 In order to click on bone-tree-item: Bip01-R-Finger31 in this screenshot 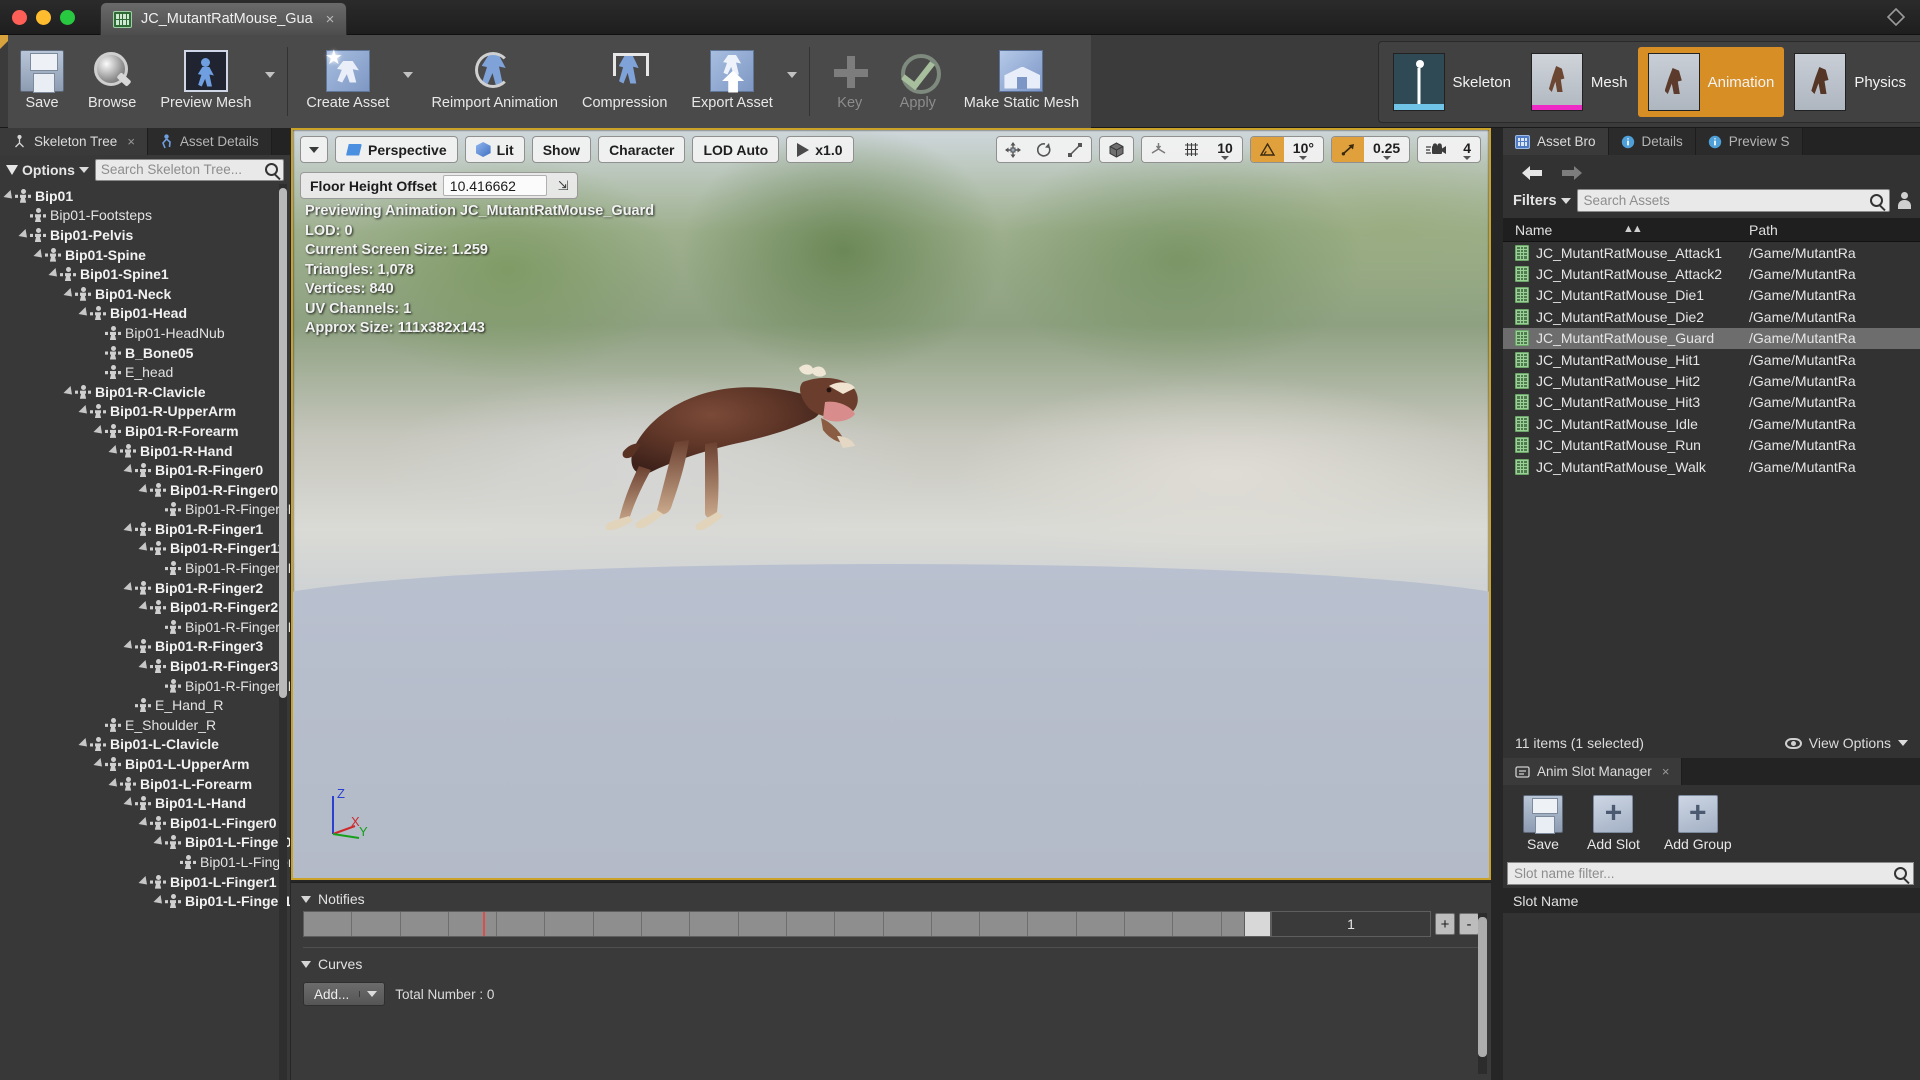, I will do `click(145, 666)`.